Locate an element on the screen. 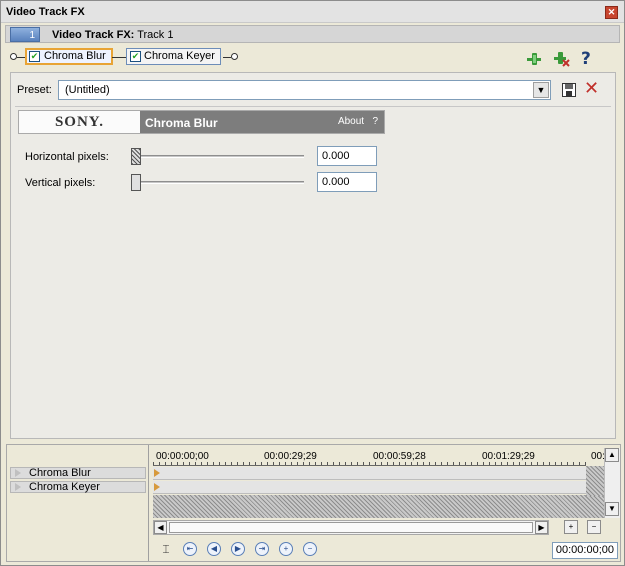 This screenshot has height=566, width=625. chain-plugin-chroma-keyer: ✔ Chroma Keyer is located at coordinates (173, 56).